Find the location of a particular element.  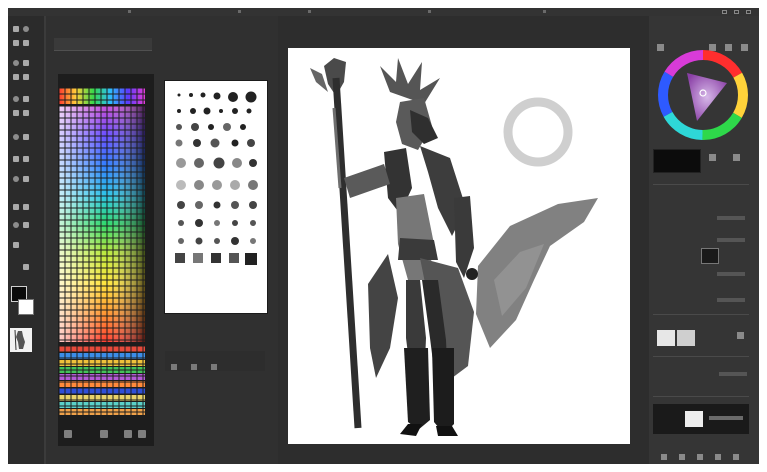

fill-slider is located at coordinates (733, 374).